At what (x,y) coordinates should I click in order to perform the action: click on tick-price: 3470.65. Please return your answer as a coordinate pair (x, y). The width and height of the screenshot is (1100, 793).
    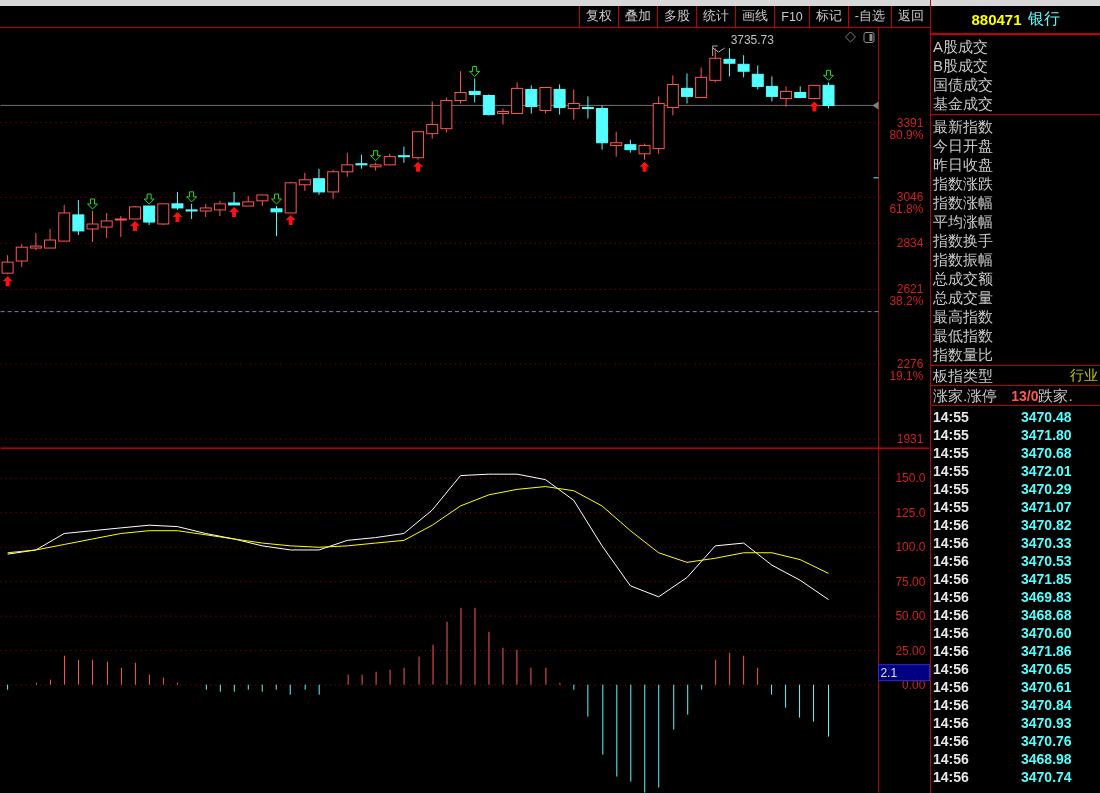
    Looking at the image, I should click on (1046, 669).